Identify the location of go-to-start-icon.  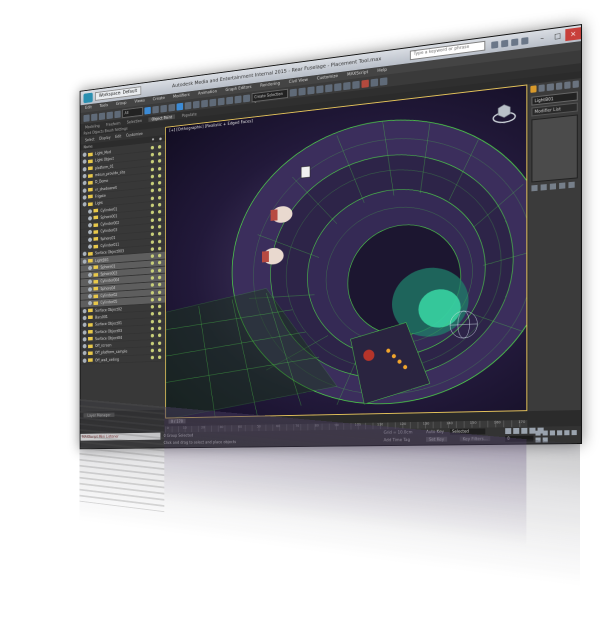
(508, 431).